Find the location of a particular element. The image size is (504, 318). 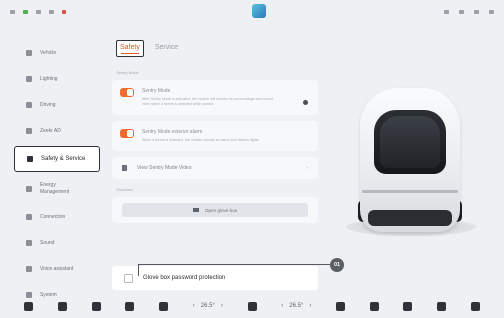

sidebar-item-label: Connection is located at coordinates (53, 217).